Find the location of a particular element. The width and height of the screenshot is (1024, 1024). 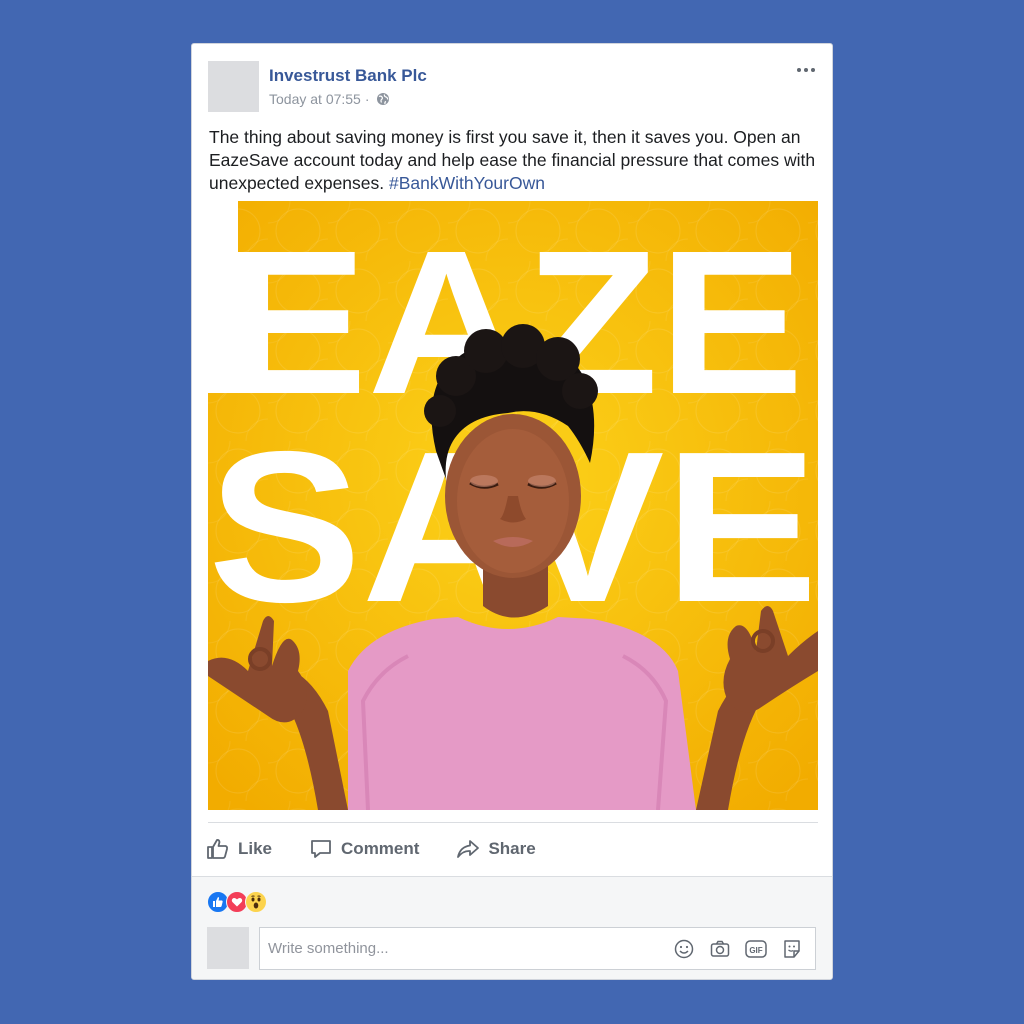

action-divider is located at coordinates (513, 822).